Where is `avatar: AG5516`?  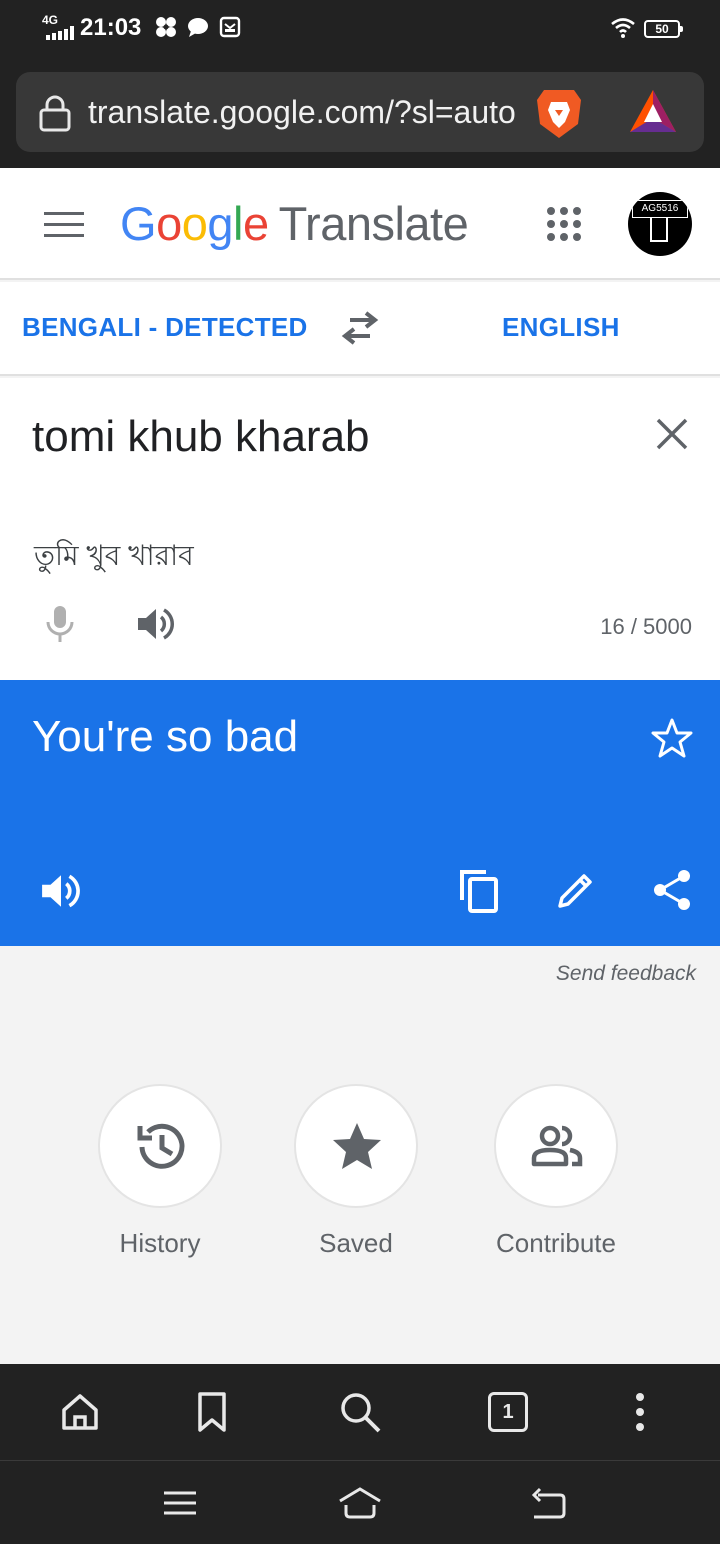 avatar: AG5516 is located at coordinates (660, 224).